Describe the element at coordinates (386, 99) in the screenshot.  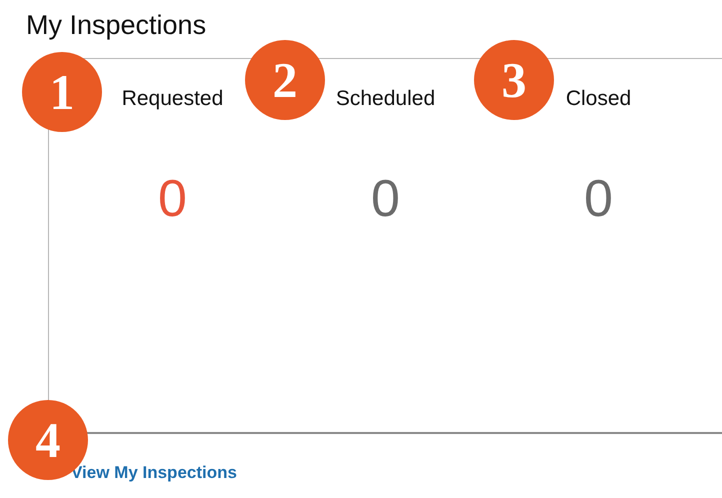
I see `counter-label: Scheduled` at that location.